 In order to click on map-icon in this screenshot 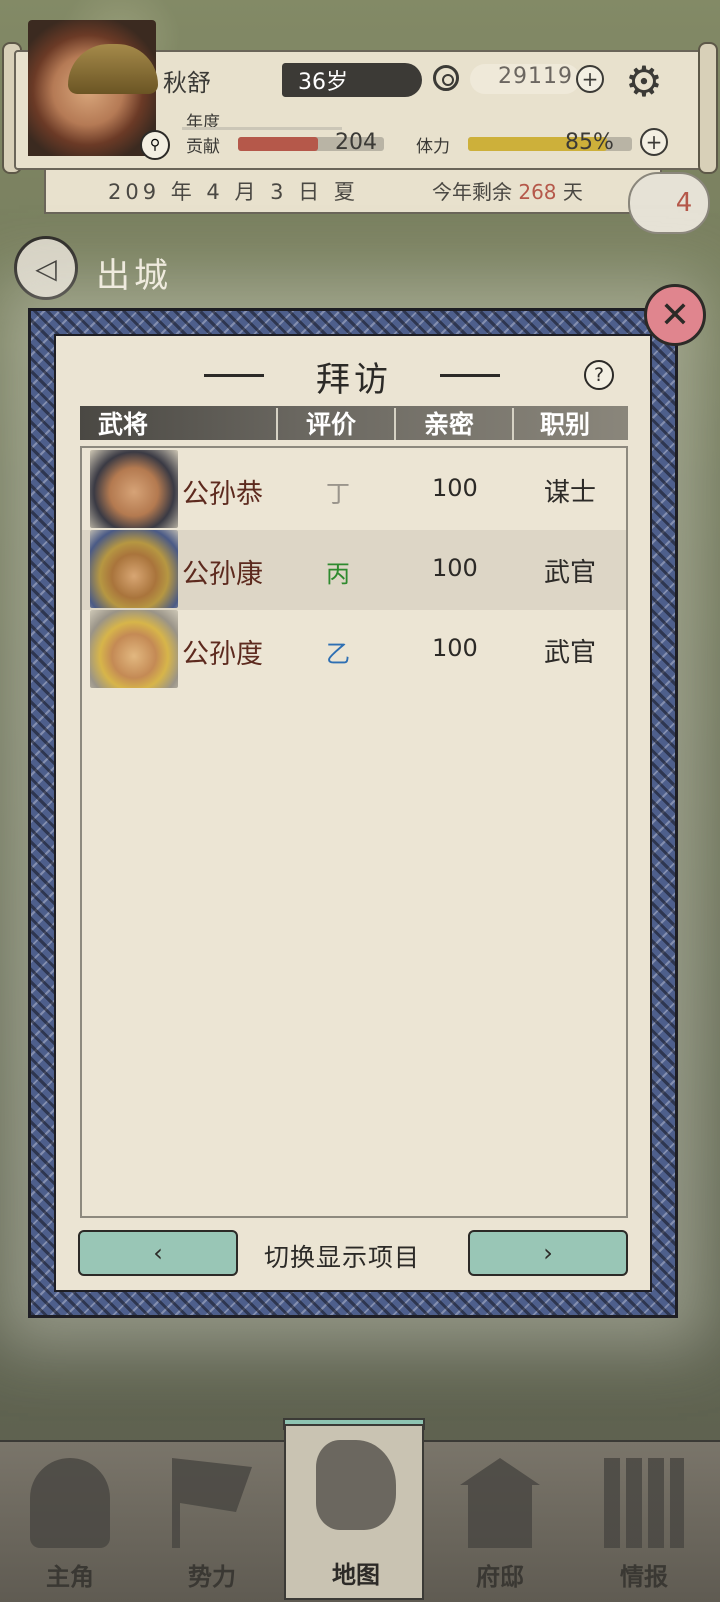, I will do `click(356, 1485)`.